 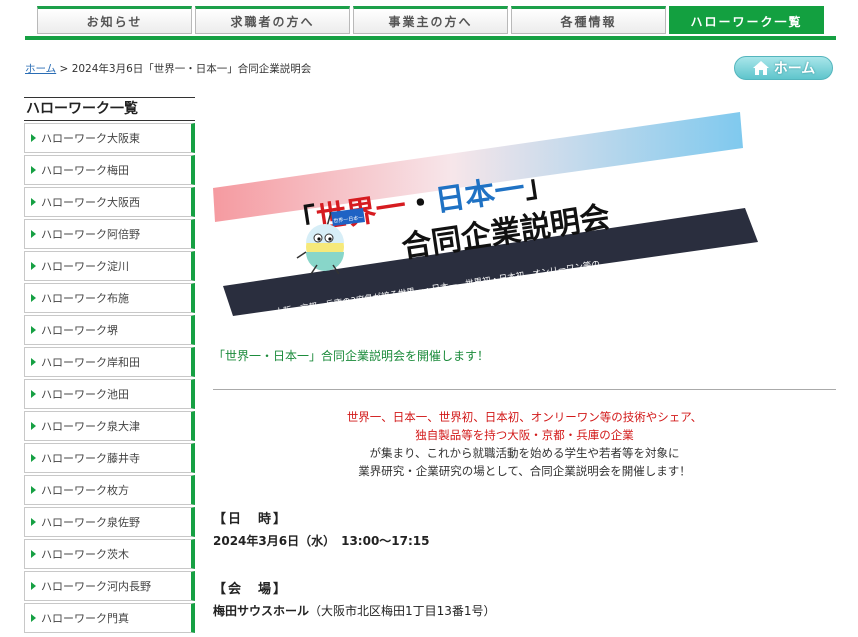 I want to click on sidebar-item-label: ハローワーク泉大津, so click(x=90, y=426).